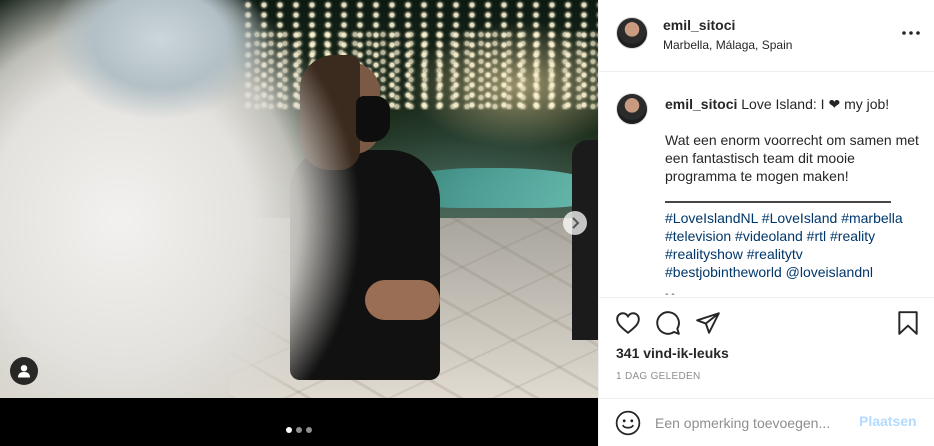 The height and width of the screenshot is (446, 934). Describe the element at coordinates (632, 33) in the screenshot. I see `avatar` at that location.